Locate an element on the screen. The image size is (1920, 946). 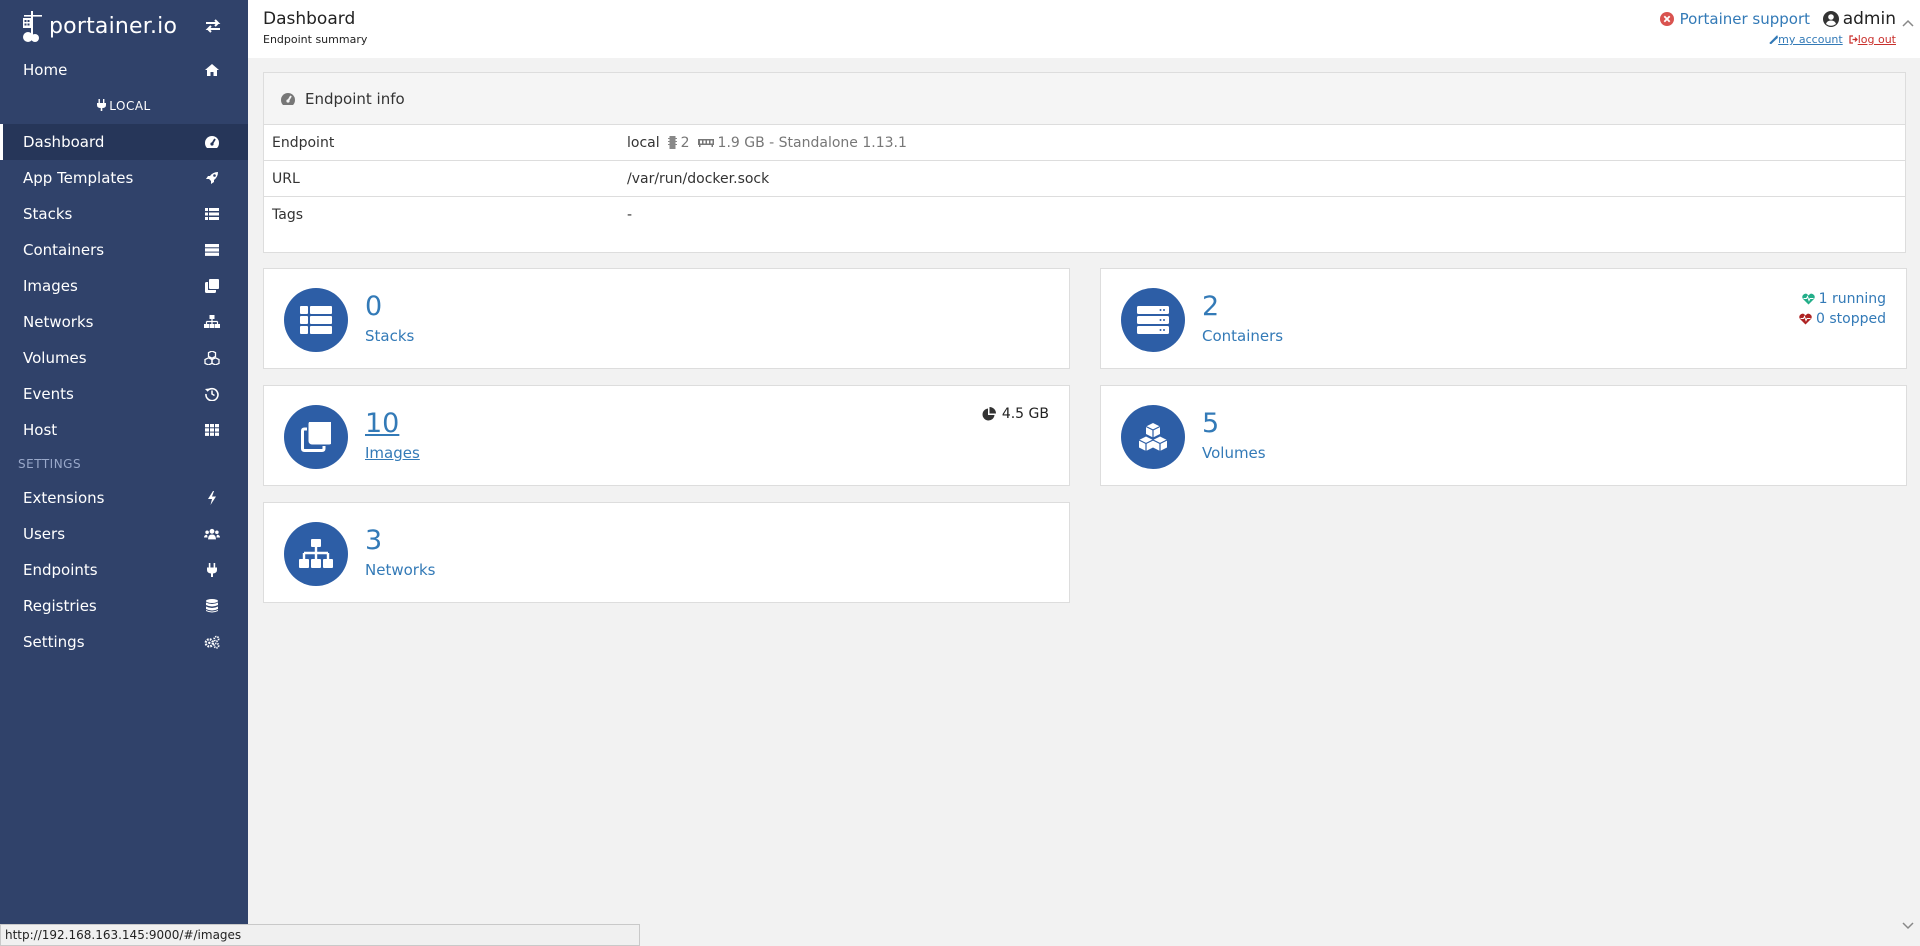
stacks-widget-icon is located at coordinates (316, 320).